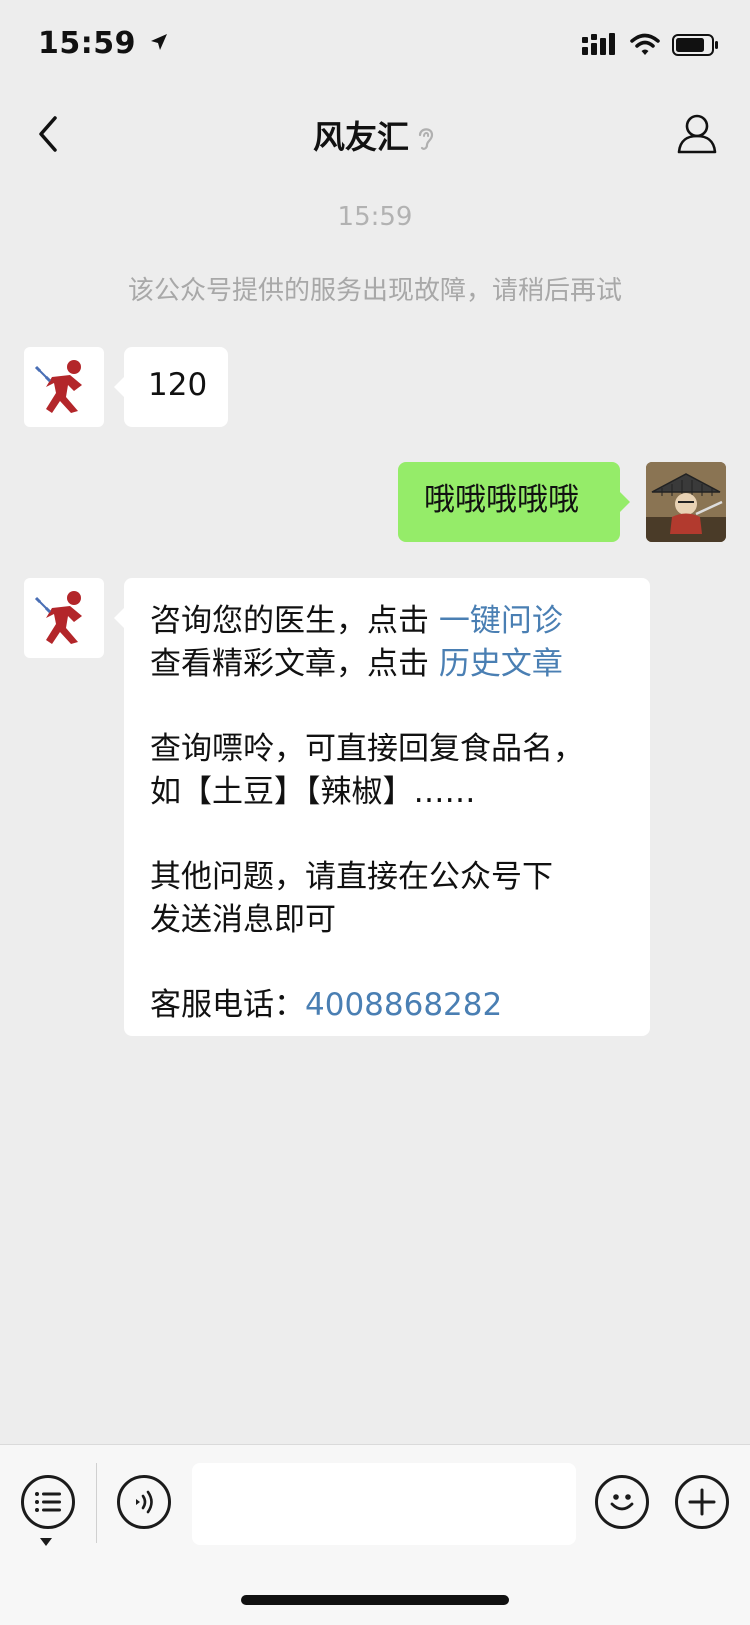 This screenshot has height=1625, width=750. I want to click on welcome-line-articles: 查看精彩文章，点击 历史文章, so click(390, 664).